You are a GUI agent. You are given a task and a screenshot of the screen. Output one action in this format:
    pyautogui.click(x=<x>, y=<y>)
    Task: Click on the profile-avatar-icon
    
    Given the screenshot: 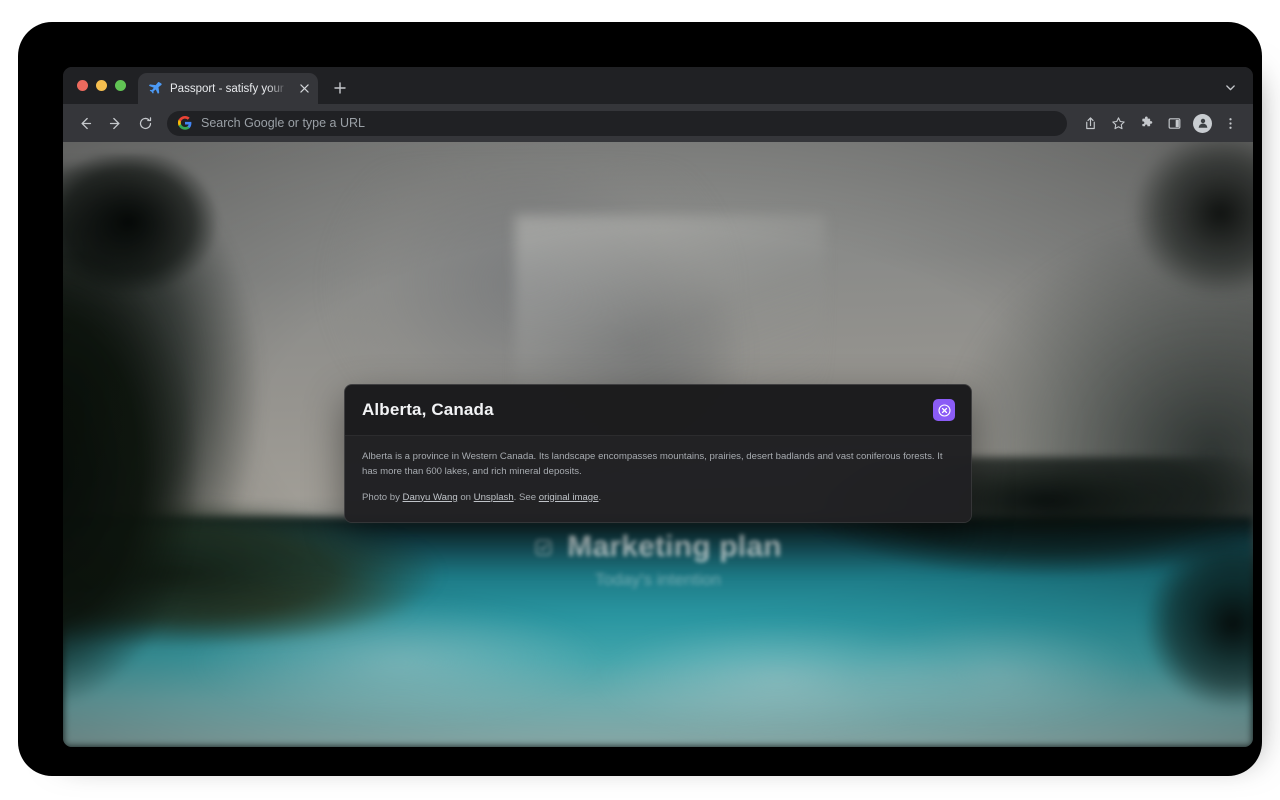 What is the action you would take?
    pyautogui.click(x=1202, y=123)
    